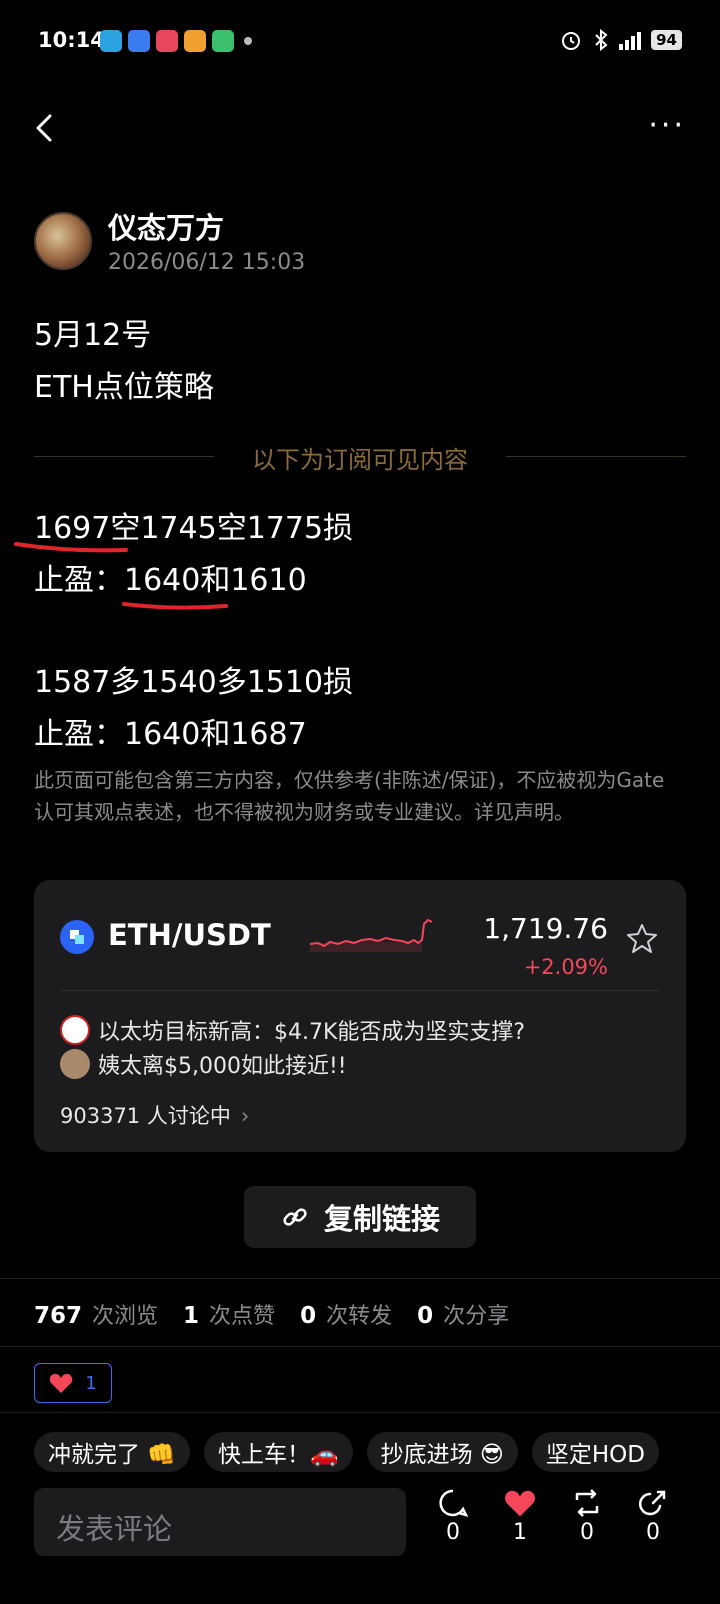 The width and height of the screenshot is (720, 1604). I want to click on shares-count: 0, so click(425, 1316).